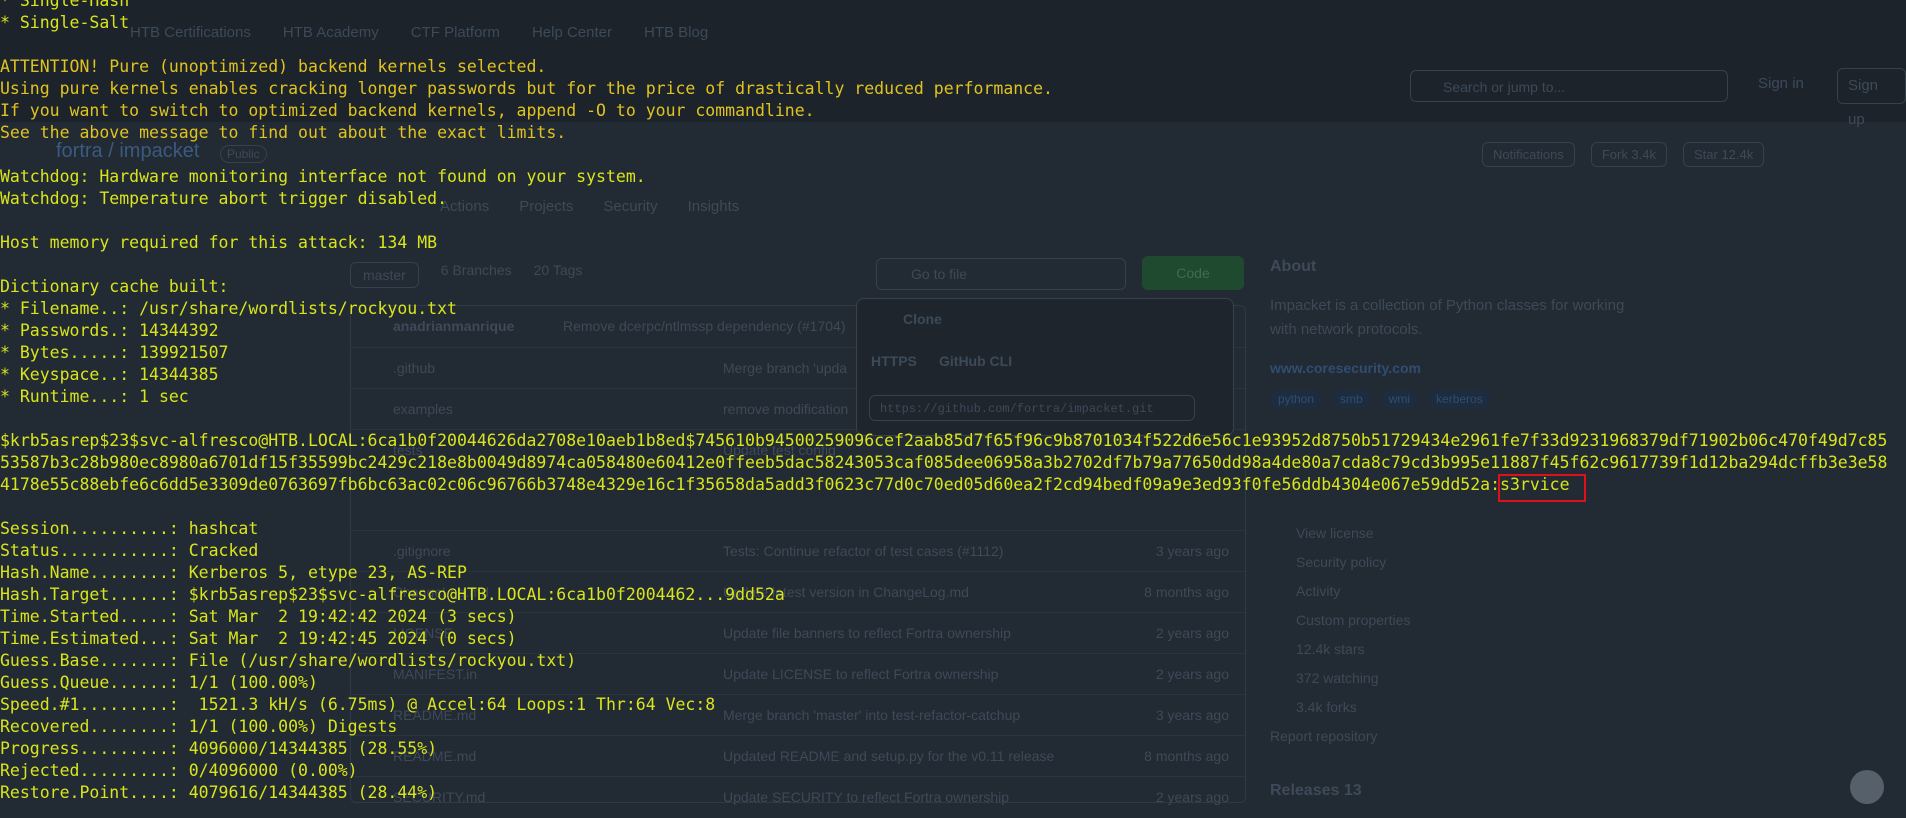  I want to click on dictionary-line: Dictionary cache built:, so click(114, 286).